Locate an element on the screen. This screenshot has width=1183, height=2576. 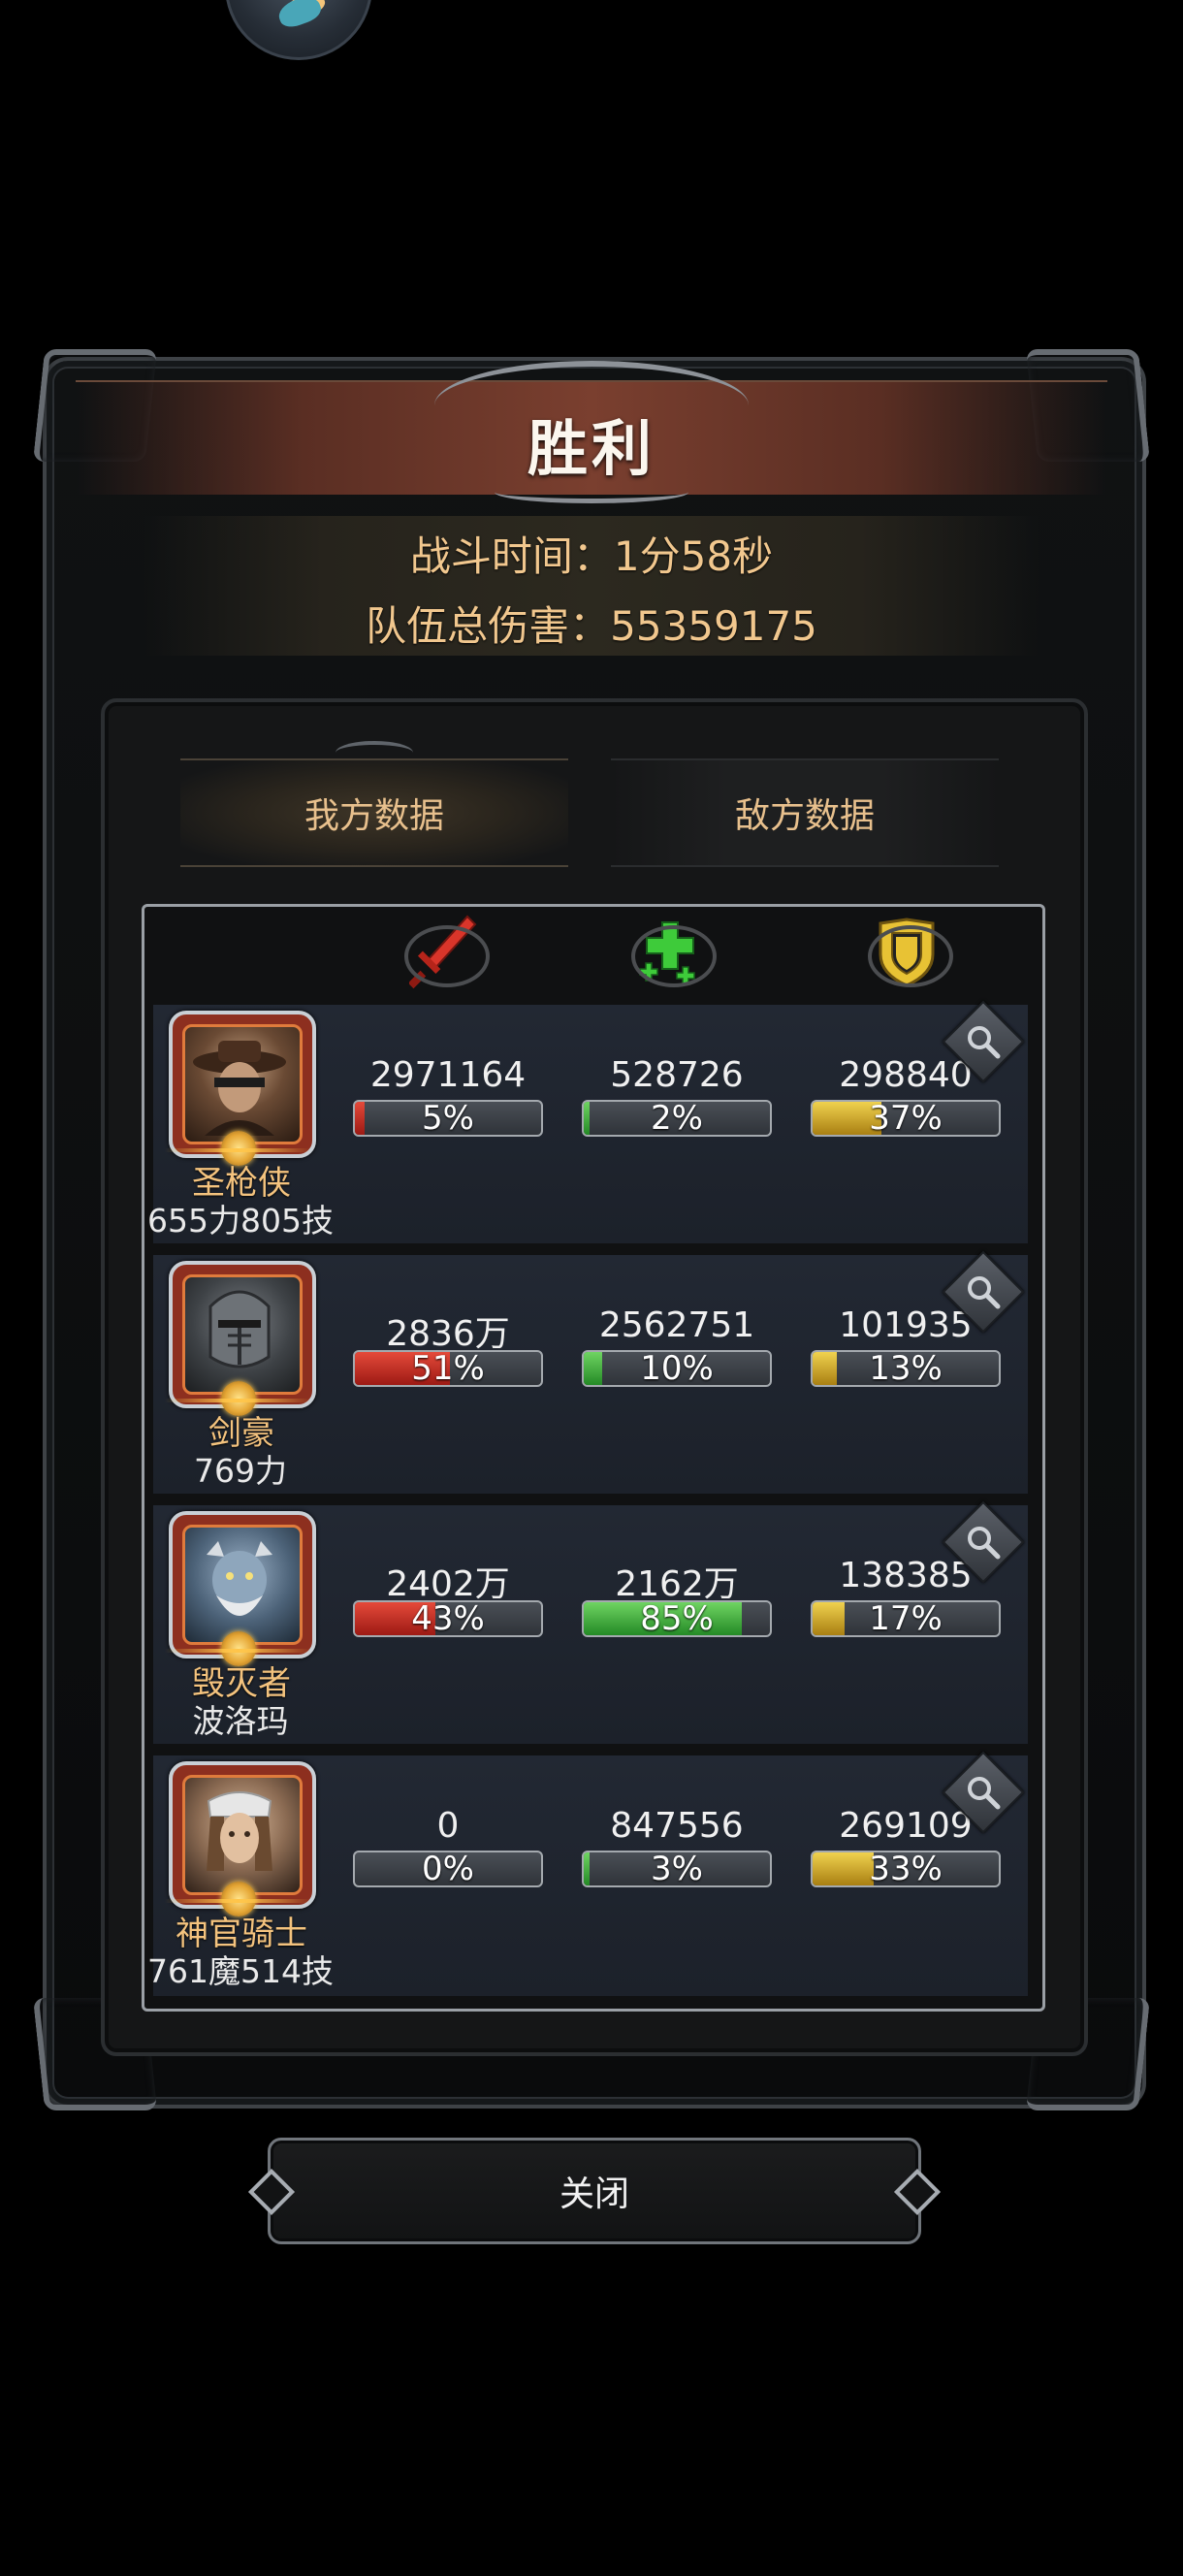
defense-percent: 37% is located at coordinates (906, 1118).